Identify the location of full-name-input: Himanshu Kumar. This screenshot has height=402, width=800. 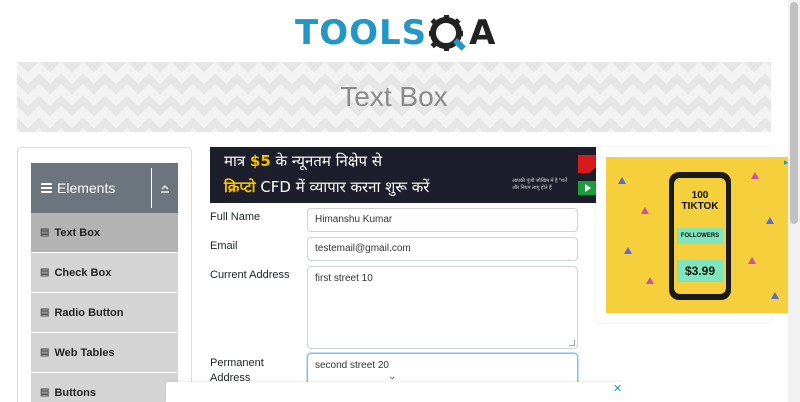
(442, 220).